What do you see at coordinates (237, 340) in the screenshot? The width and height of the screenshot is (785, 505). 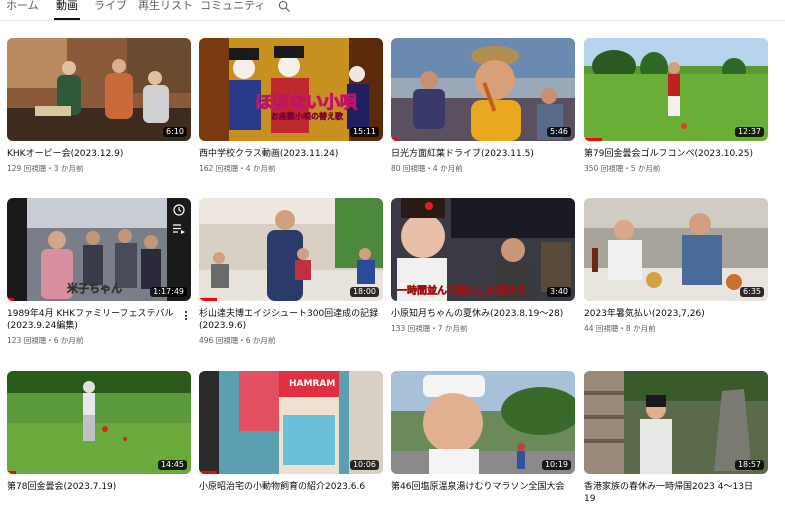 I see `video-meta: 496 回視聴・6 か月前` at bounding box center [237, 340].